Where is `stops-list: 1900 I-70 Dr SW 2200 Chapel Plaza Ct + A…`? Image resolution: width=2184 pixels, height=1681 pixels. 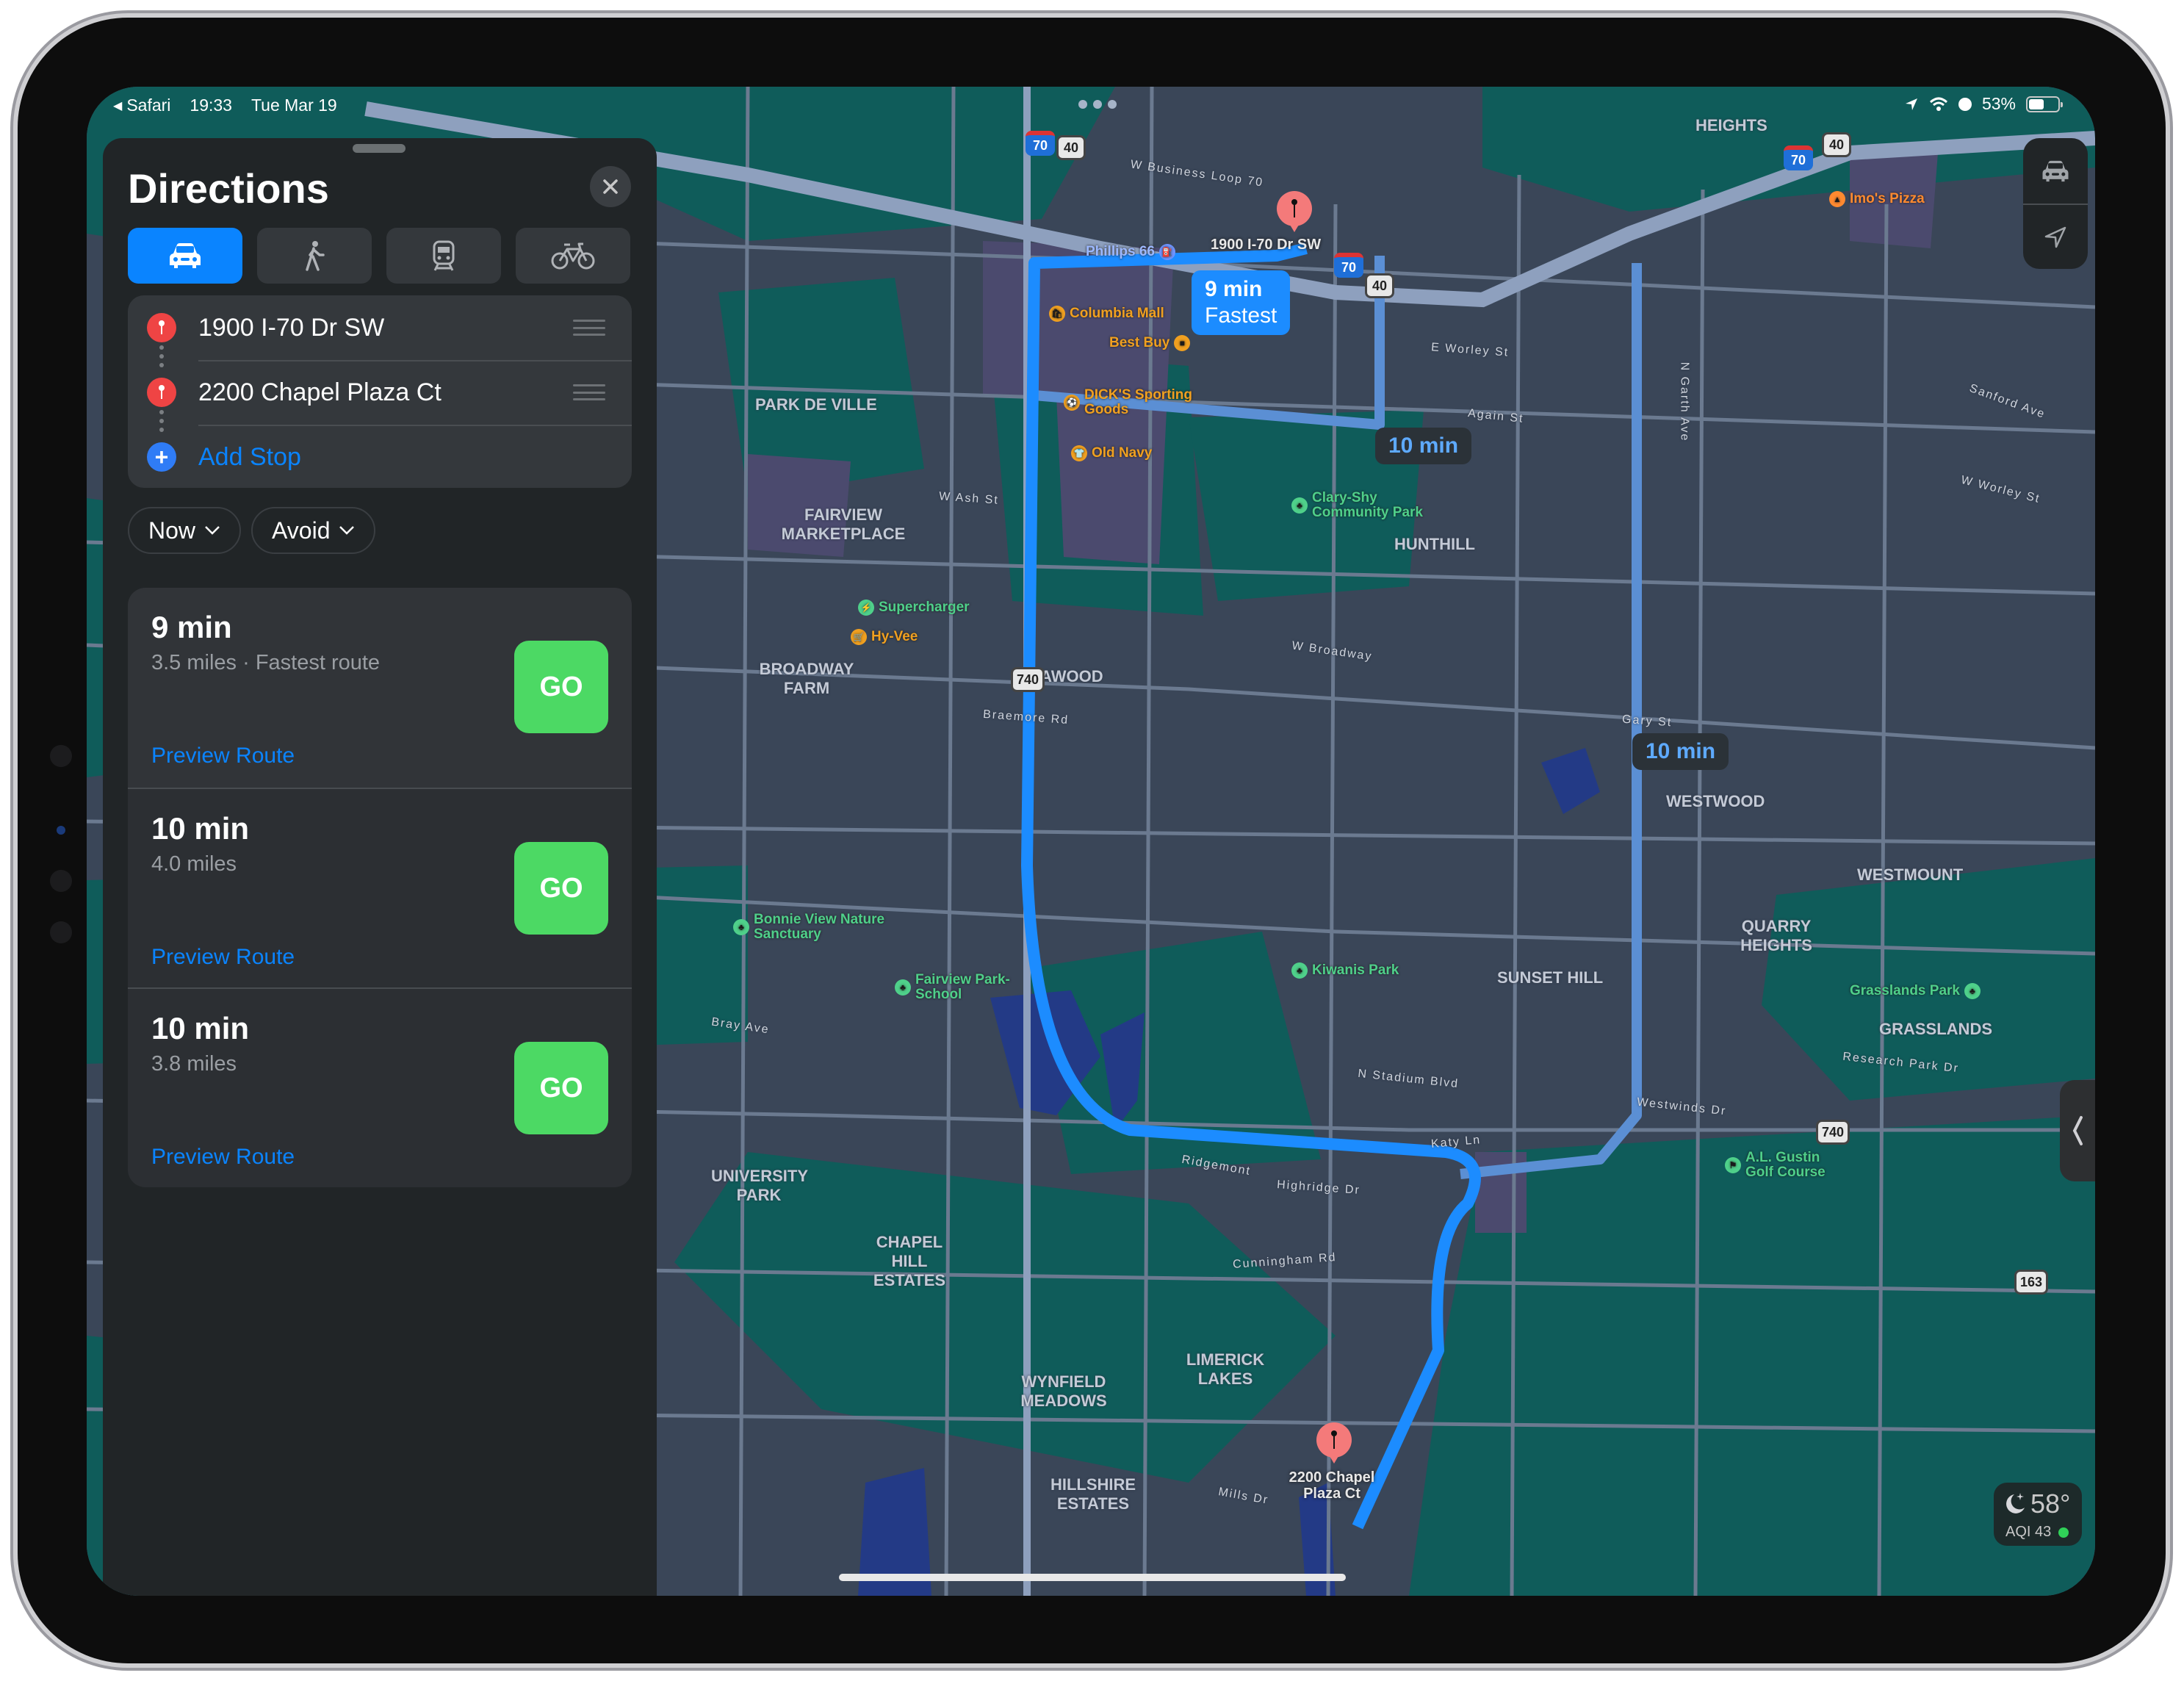
stops-list: 1900 I-70 Dr SW 2200 Chapel Plaza Ct + A… is located at coordinates (380, 391).